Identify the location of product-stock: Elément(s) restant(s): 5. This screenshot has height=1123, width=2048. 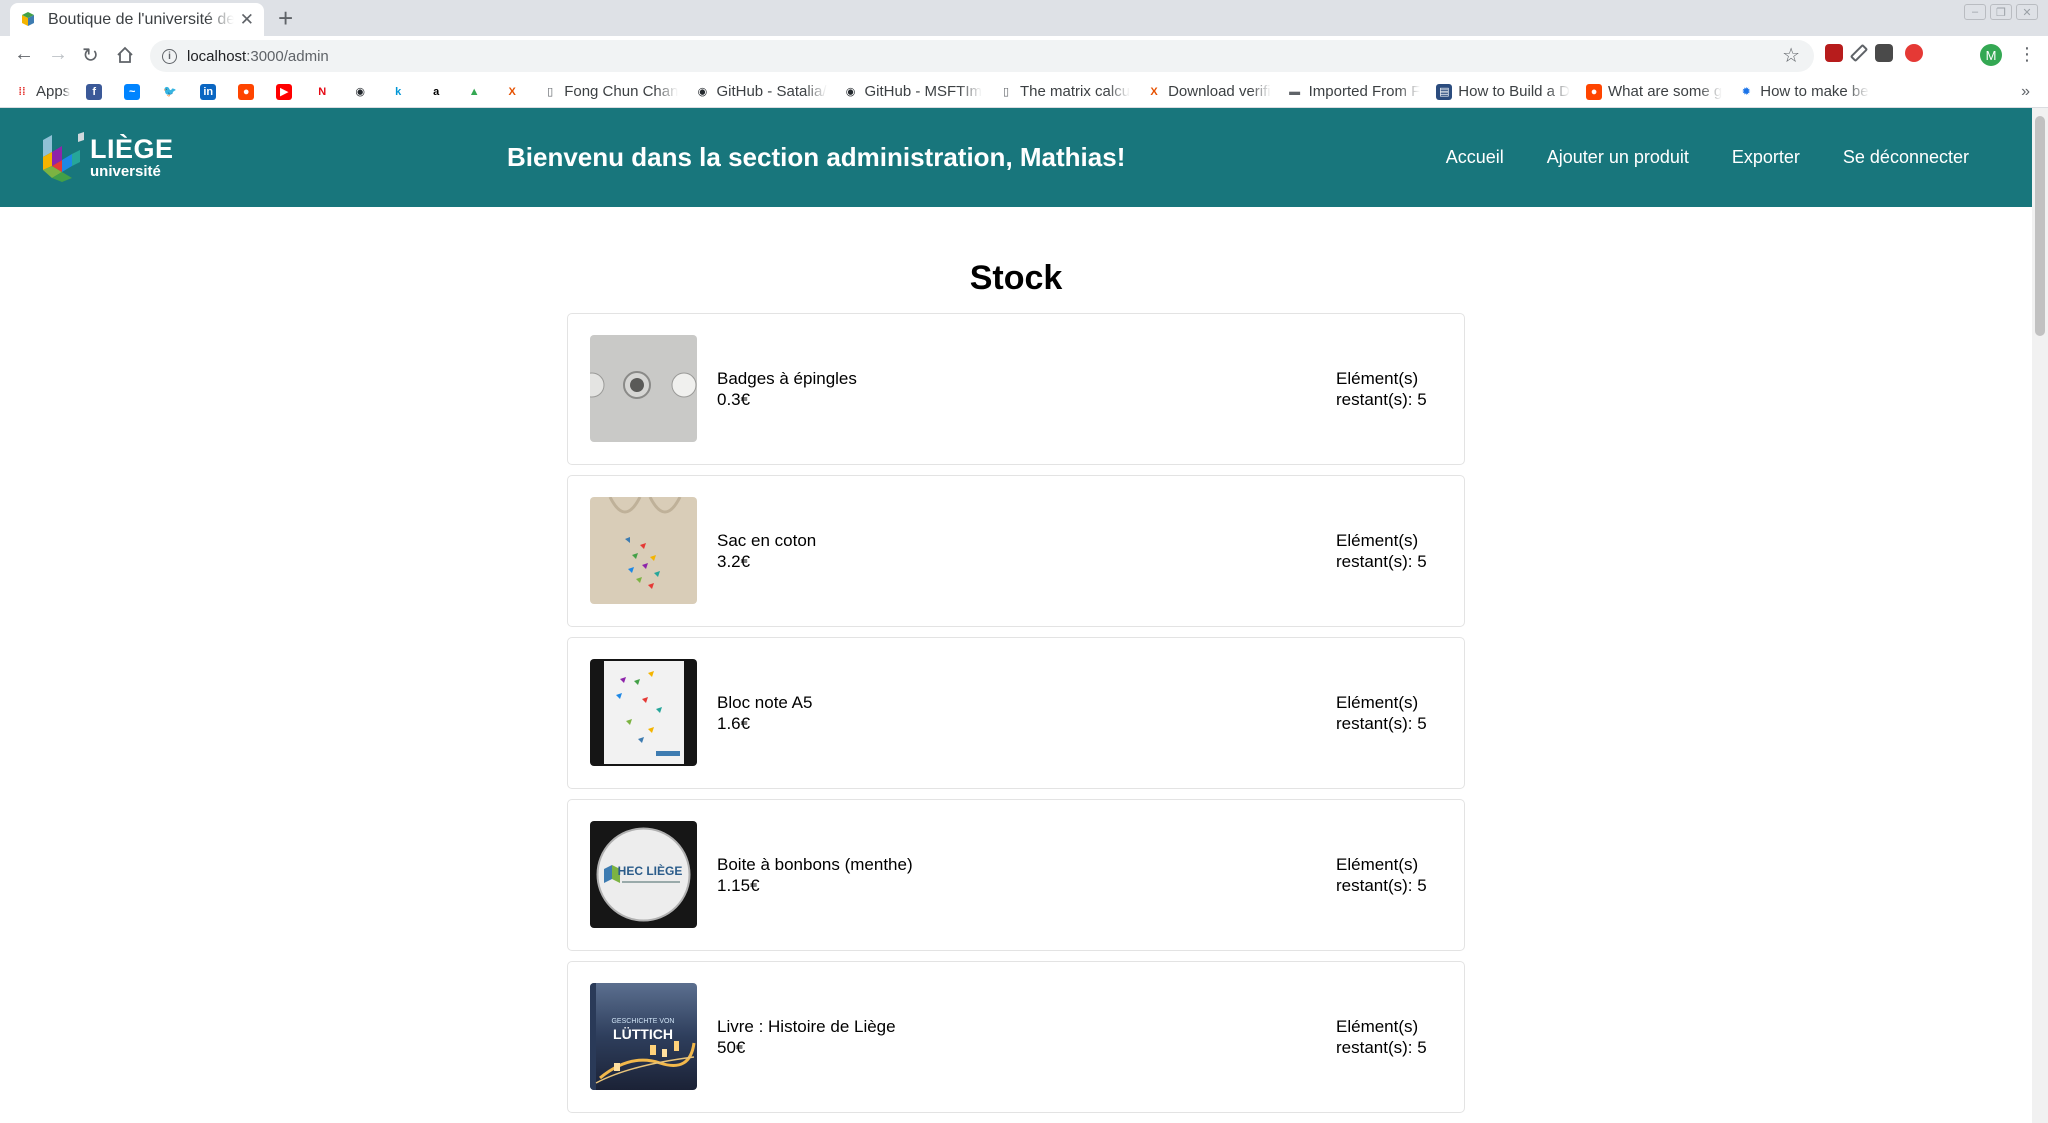
(1381, 389).